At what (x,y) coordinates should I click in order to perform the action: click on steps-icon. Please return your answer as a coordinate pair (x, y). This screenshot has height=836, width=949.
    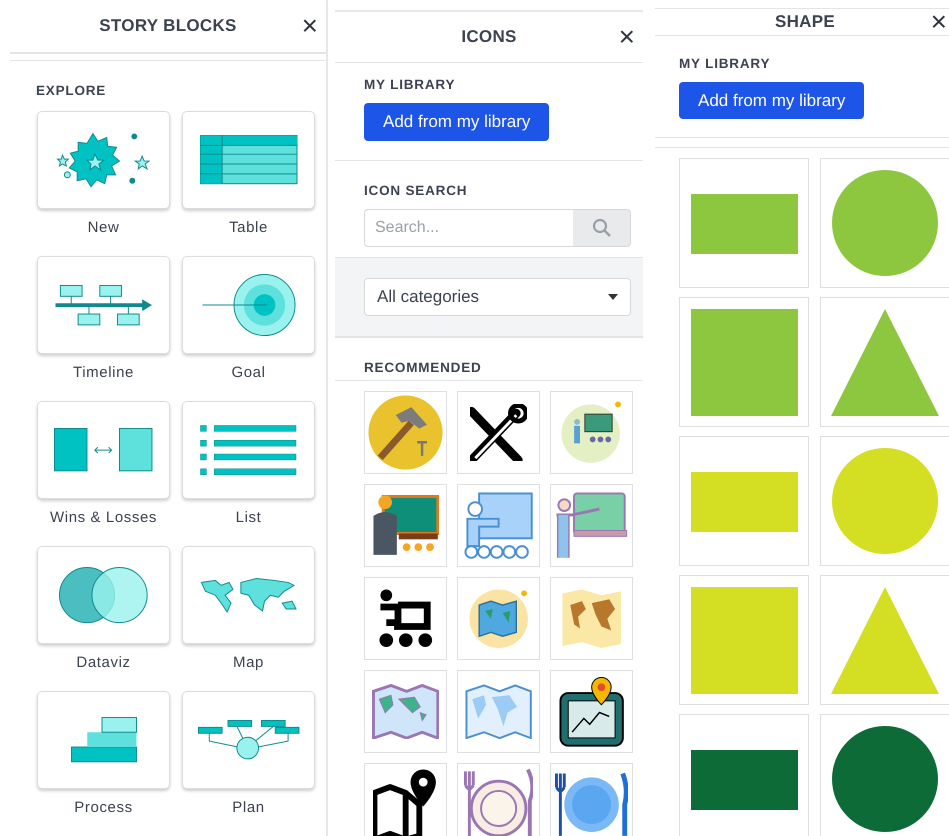
    Looking at the image, I should click on (104, 740).